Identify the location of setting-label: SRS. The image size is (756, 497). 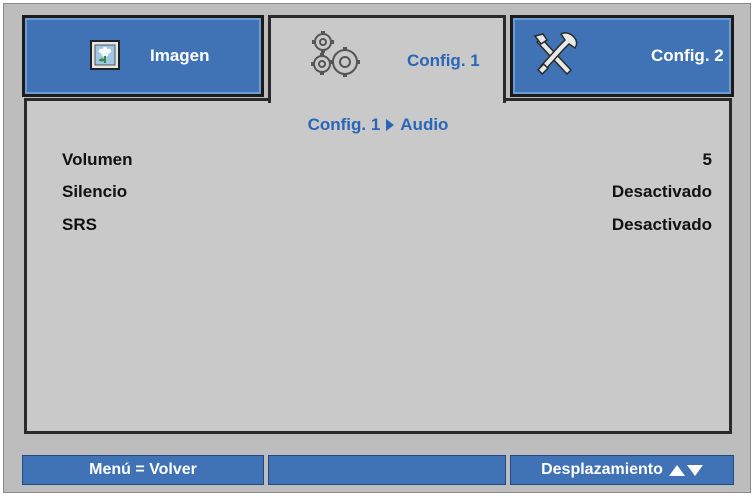
(79, 224).